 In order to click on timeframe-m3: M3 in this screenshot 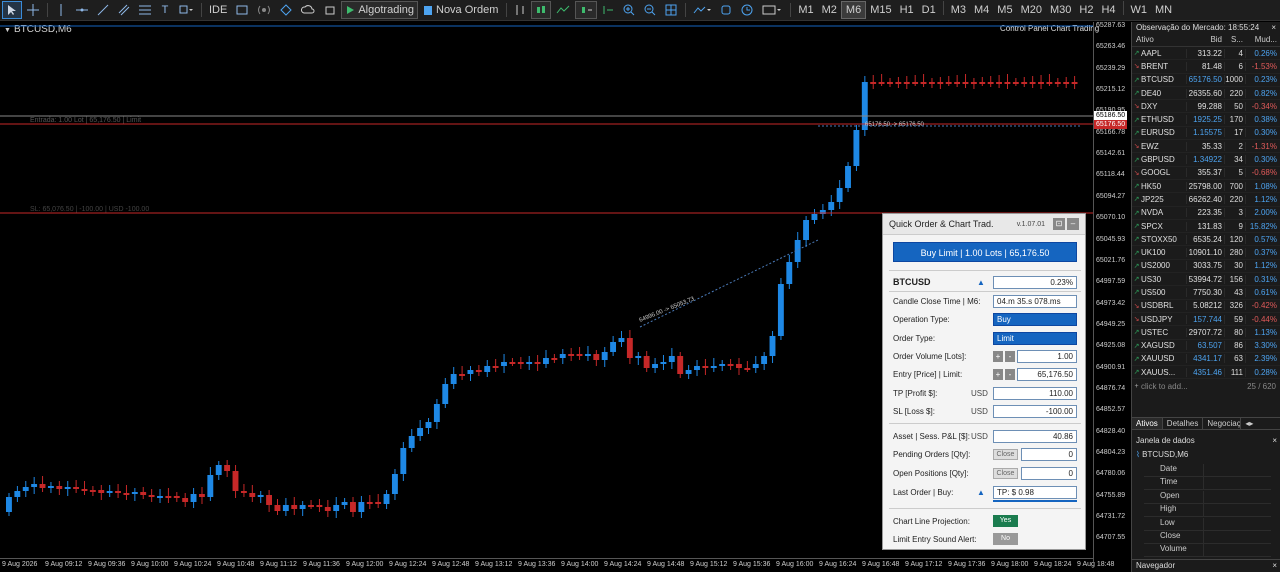, I will do `click(958, 10)`.